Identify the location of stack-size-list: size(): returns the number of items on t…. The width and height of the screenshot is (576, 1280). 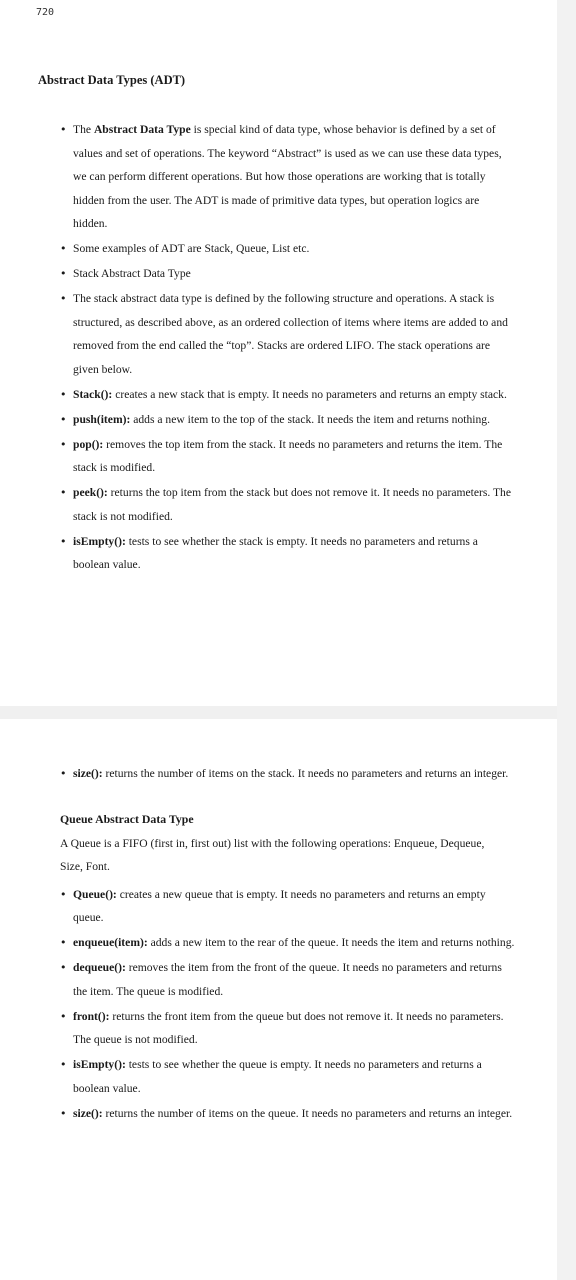
(288, 774).